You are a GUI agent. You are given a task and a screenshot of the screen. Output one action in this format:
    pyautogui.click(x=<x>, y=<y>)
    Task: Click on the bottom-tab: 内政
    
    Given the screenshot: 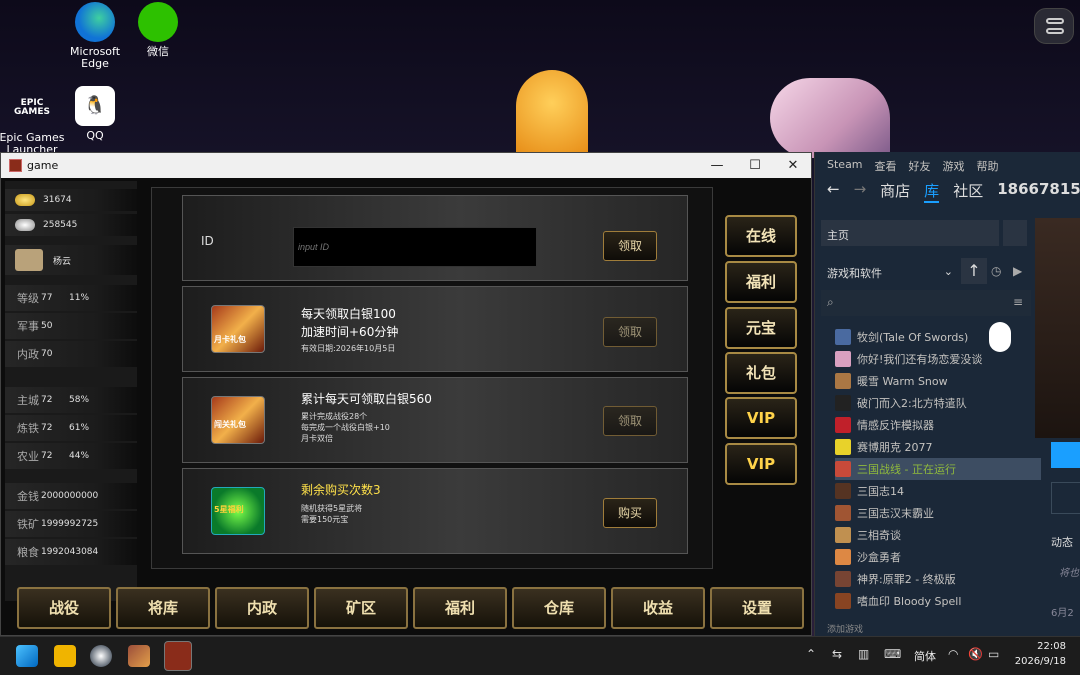 What is the action you would take?
    pyautogui.click(x=262, y=608)
    